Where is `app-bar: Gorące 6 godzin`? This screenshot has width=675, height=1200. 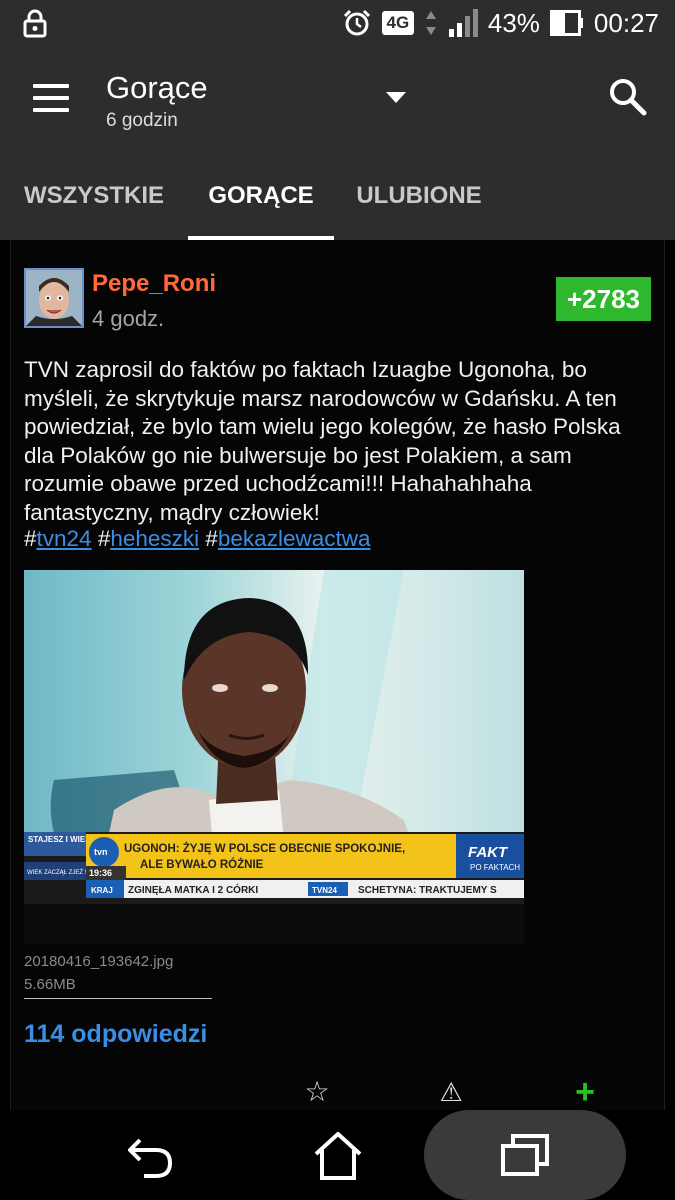
app-bar: Gorące 6 godzin is located at coordinates (337, 99).